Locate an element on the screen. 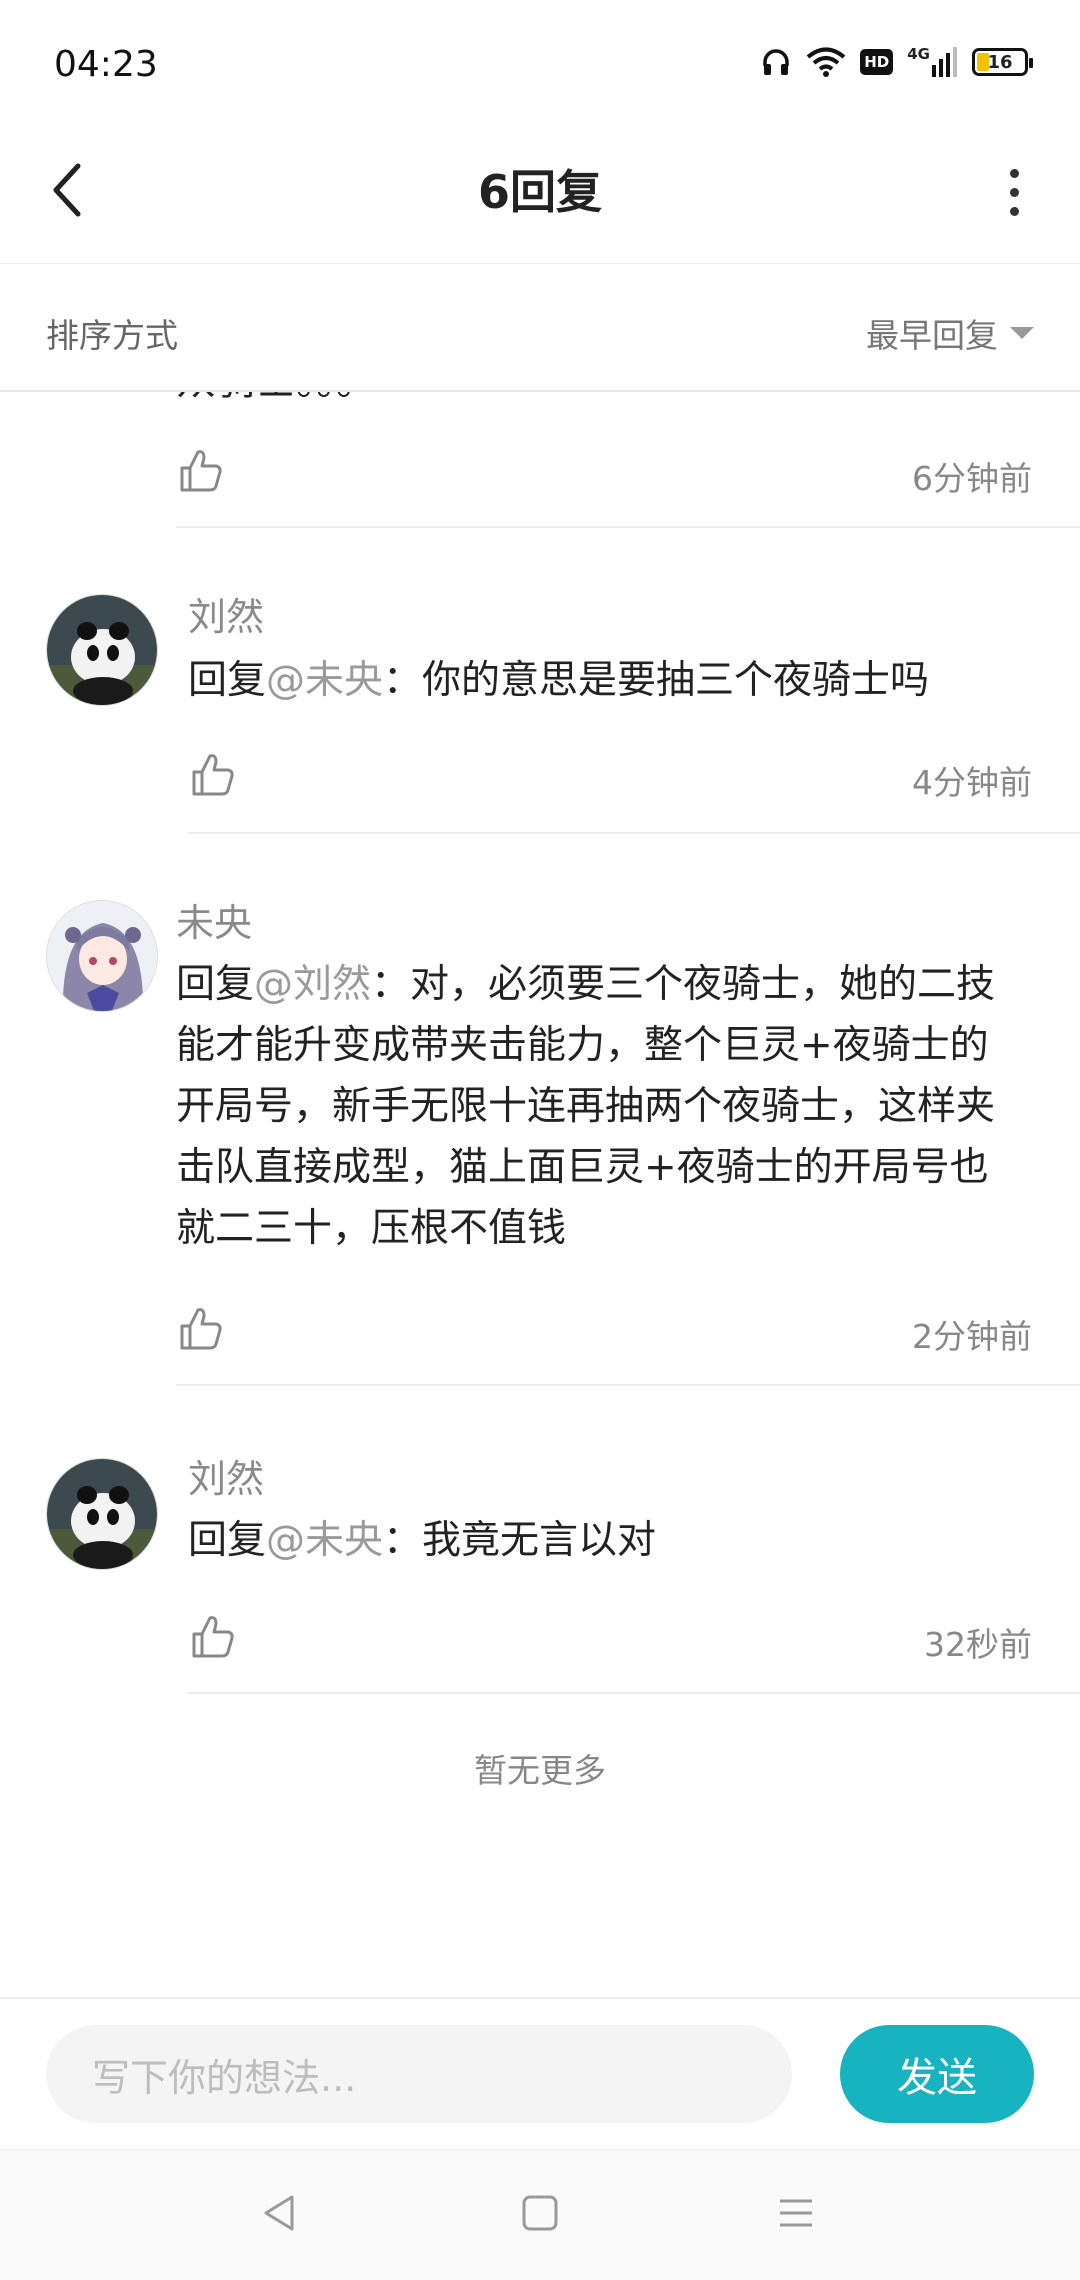  nav-home-button is located at coordinates (540, 2215).